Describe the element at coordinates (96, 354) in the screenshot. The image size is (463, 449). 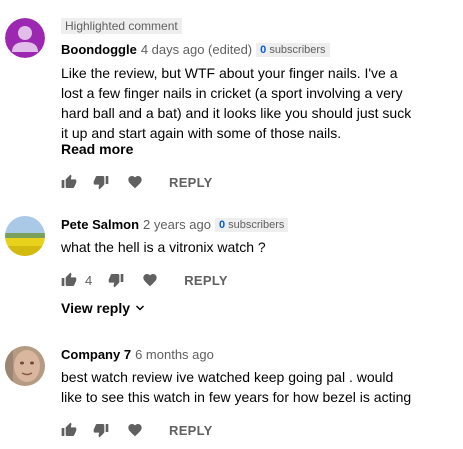
I see `author-name: Company 7` at that location.